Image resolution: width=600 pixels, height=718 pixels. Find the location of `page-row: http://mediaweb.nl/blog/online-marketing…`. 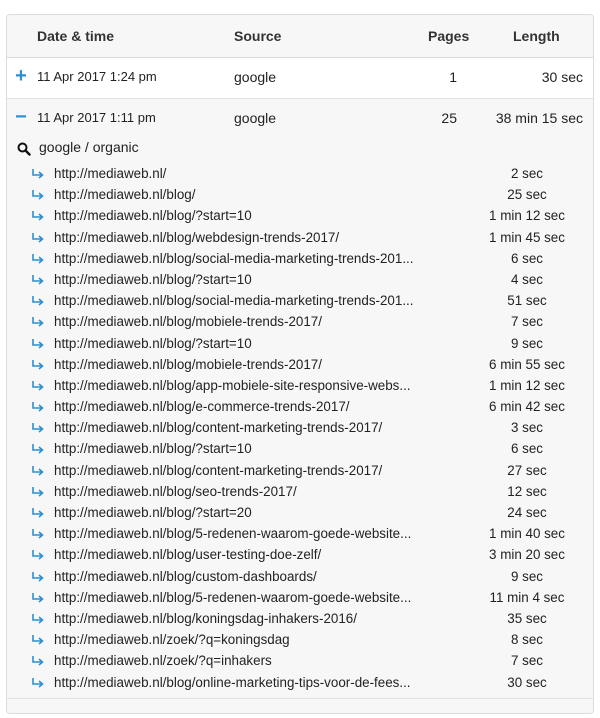

page-row: http://mediaweb.nl/blog/online-marketing… is located at coordinates (300, 683).